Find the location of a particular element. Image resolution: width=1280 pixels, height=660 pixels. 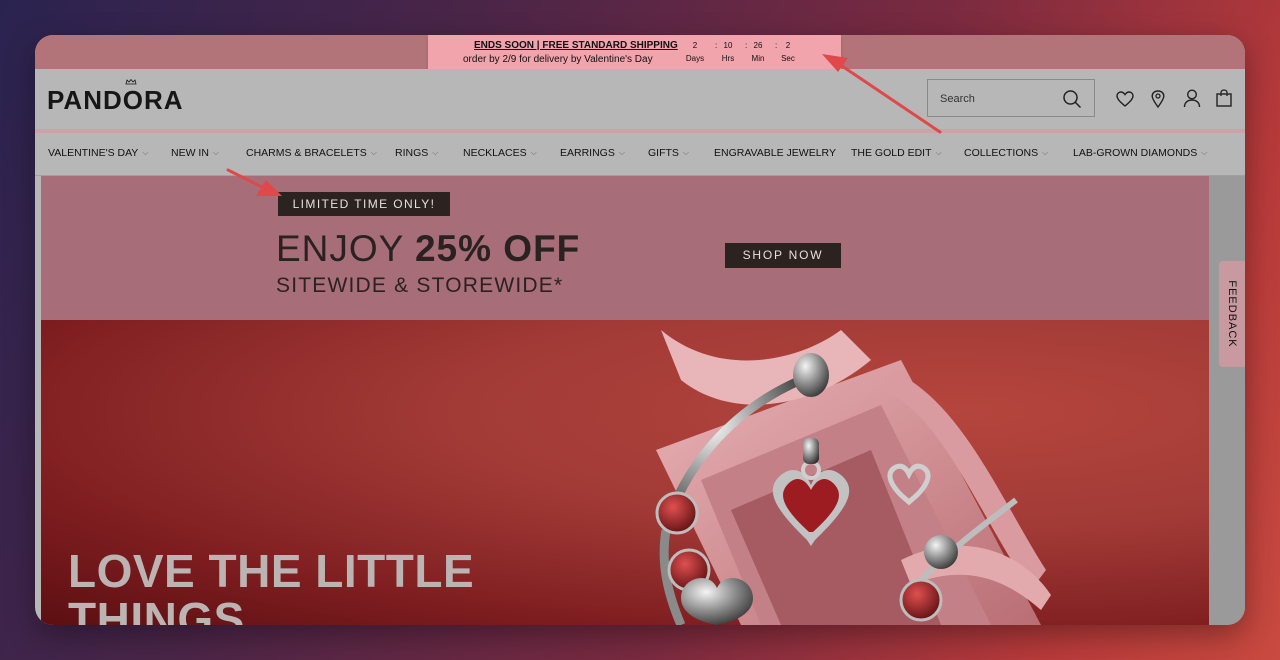

nav-item-charms-bracelets: CHARMS & BRACELETS ⌵ is located at coordinates (311, 153).